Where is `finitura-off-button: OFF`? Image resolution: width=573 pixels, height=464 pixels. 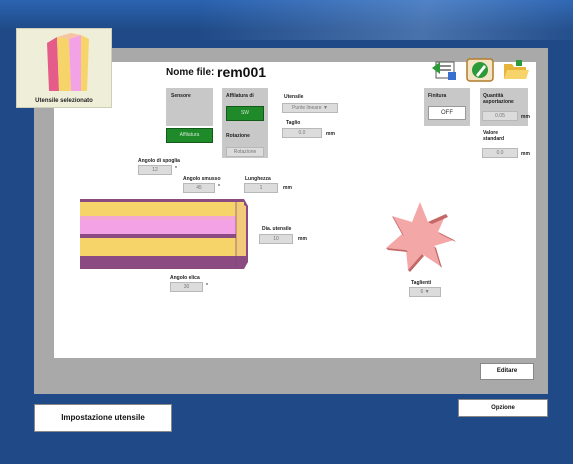 finitura-off-button: OFF is located at coordinates (447, 113).